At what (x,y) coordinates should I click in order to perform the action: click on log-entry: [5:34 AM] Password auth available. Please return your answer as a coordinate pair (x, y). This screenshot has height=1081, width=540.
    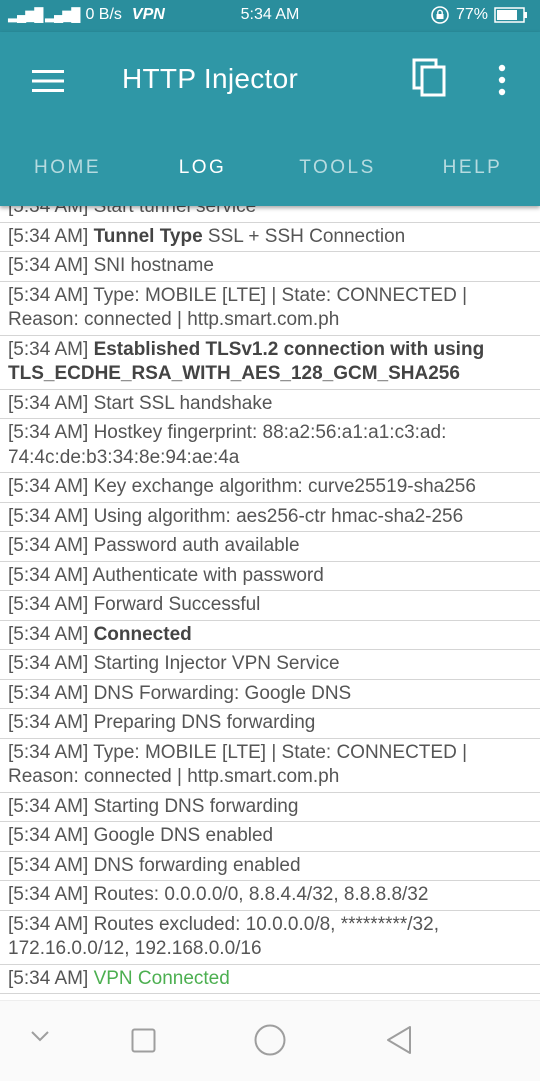
    Looking at the image, I should click on (270, 547).